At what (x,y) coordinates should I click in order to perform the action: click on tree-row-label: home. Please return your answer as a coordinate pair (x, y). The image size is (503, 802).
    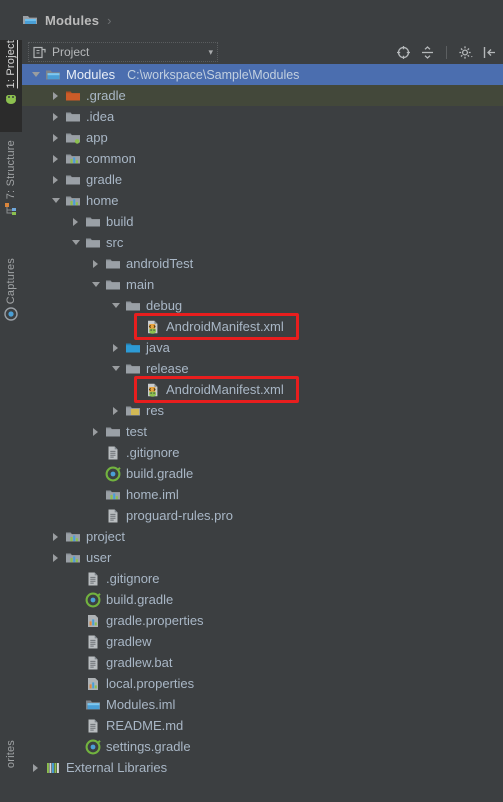
    Looking at the image, I should click on (102, 200).